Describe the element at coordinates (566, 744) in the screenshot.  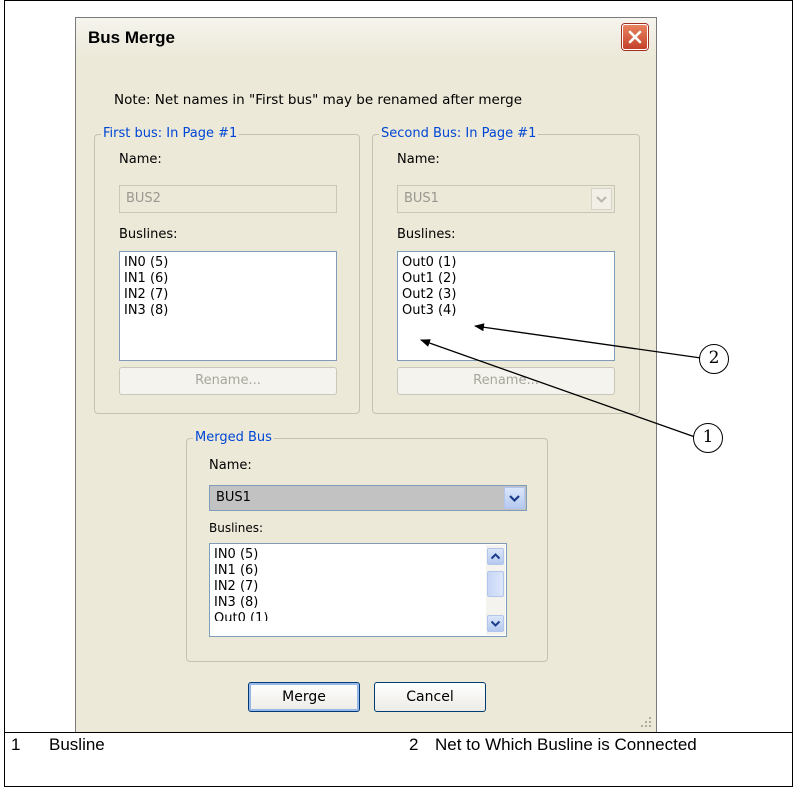
I see `legend-text-2: Net to Which Busline is Connected` at that location.